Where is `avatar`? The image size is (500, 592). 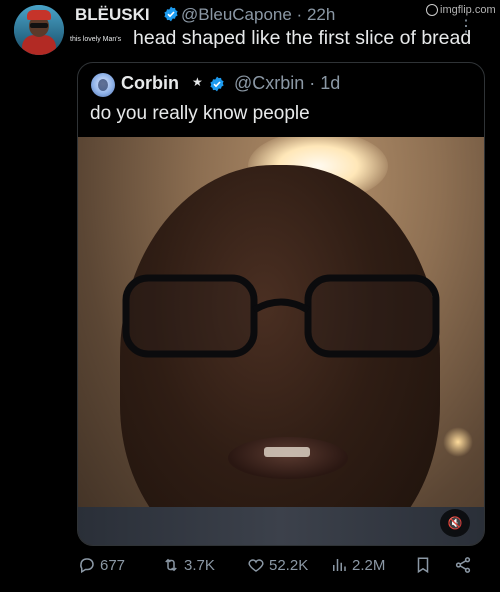
avatar is located at coordinates (39, 30).